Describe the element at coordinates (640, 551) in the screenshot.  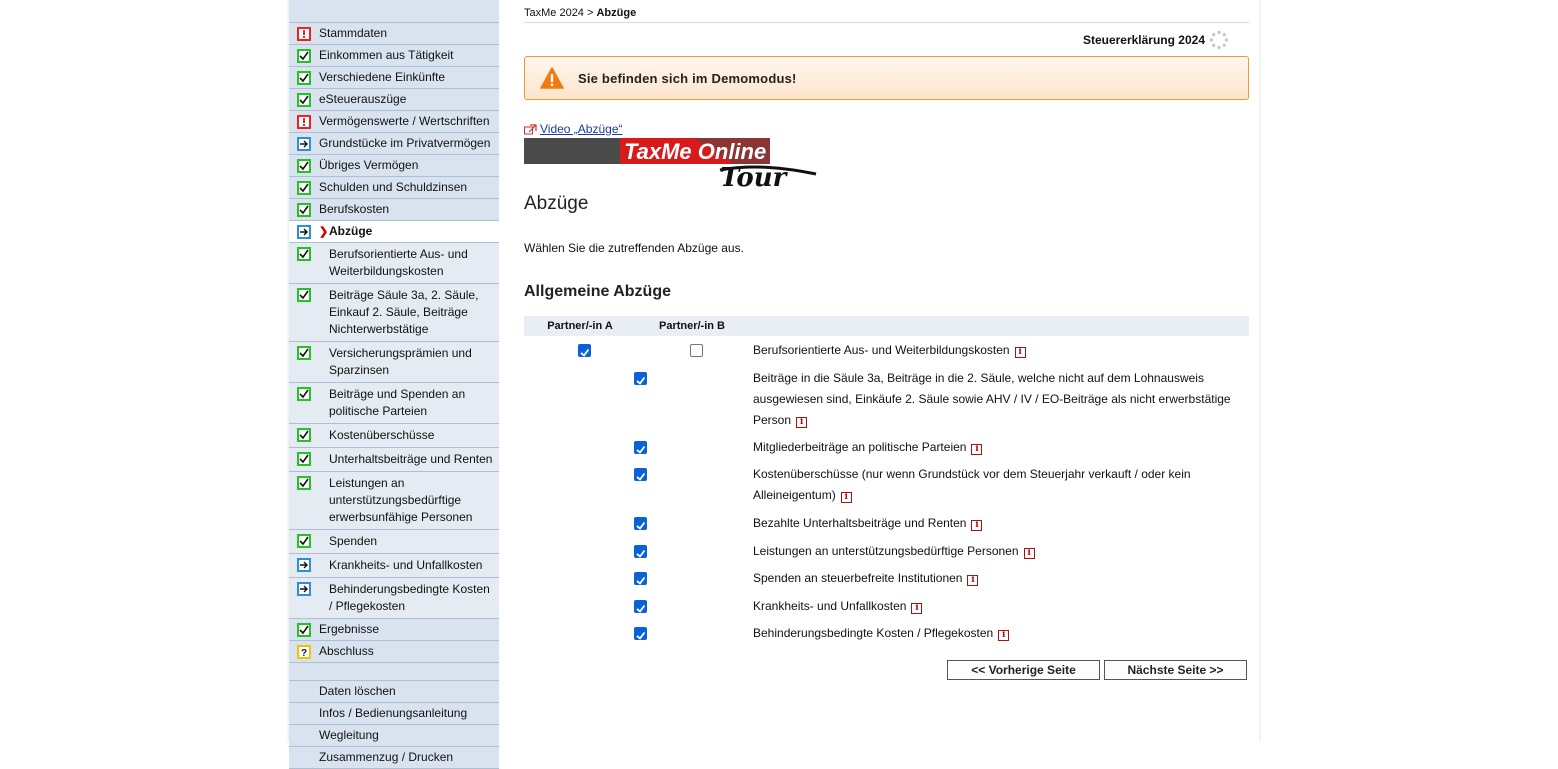
I see `checkbox-leistungen` at that location.